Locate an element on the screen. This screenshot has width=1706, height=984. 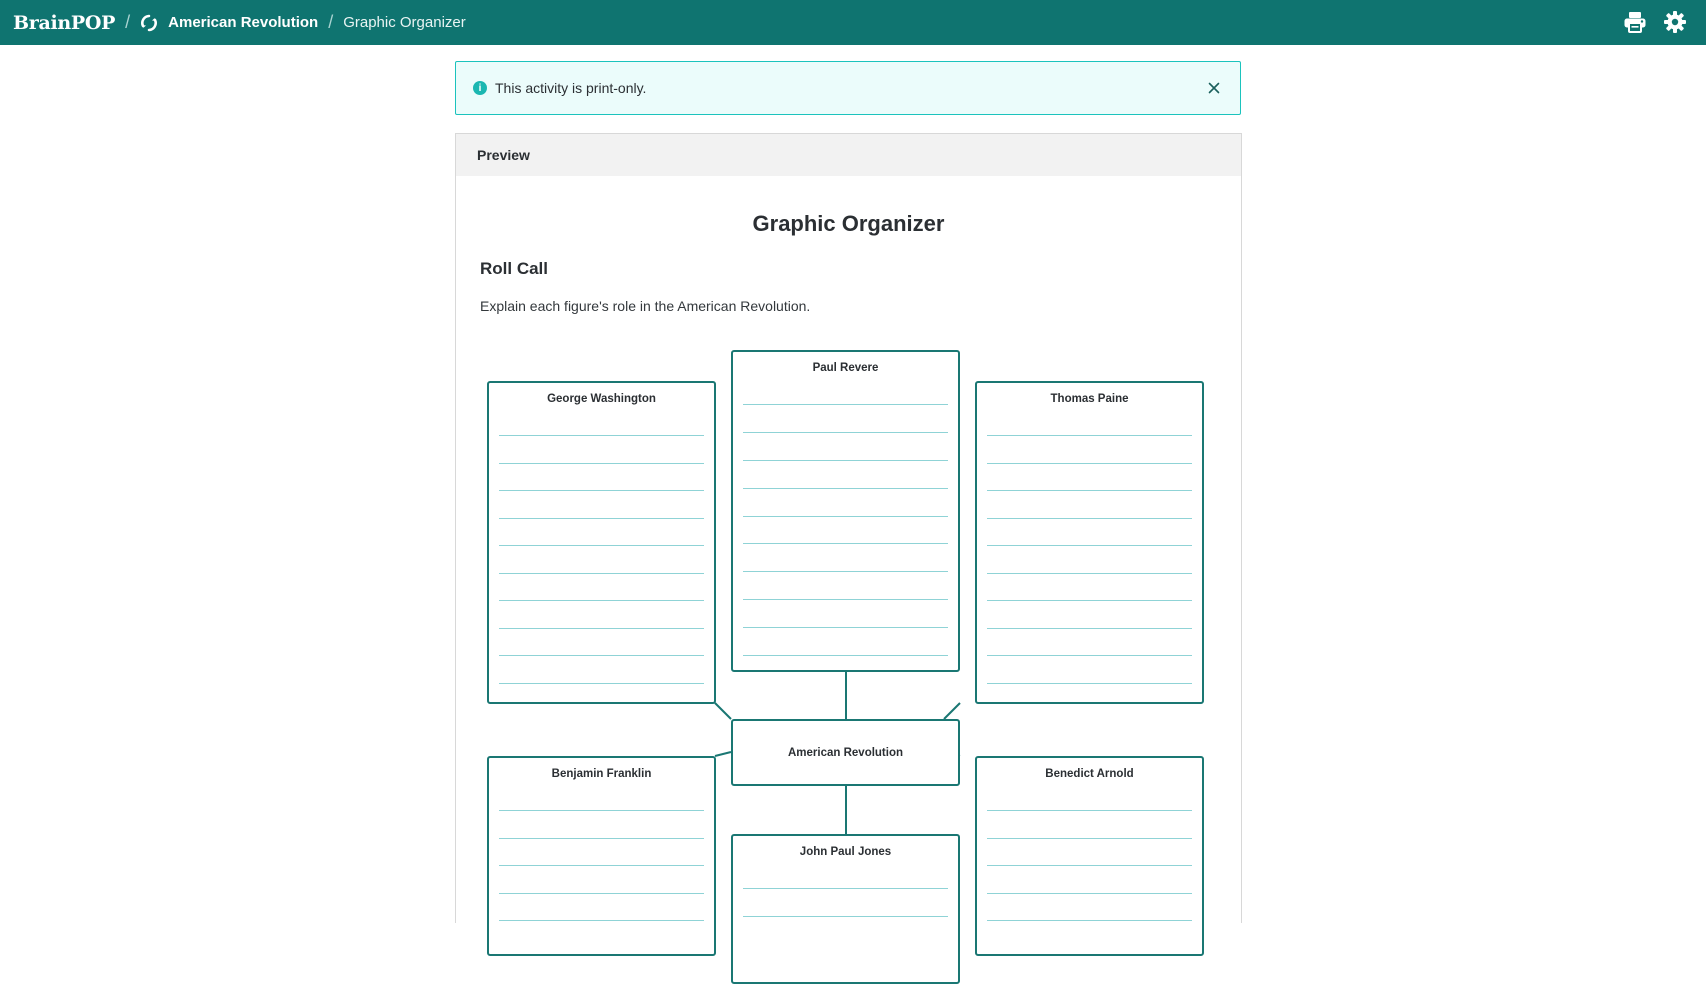
center-topic-box: American Revolution is located at coordinates (845, 752).